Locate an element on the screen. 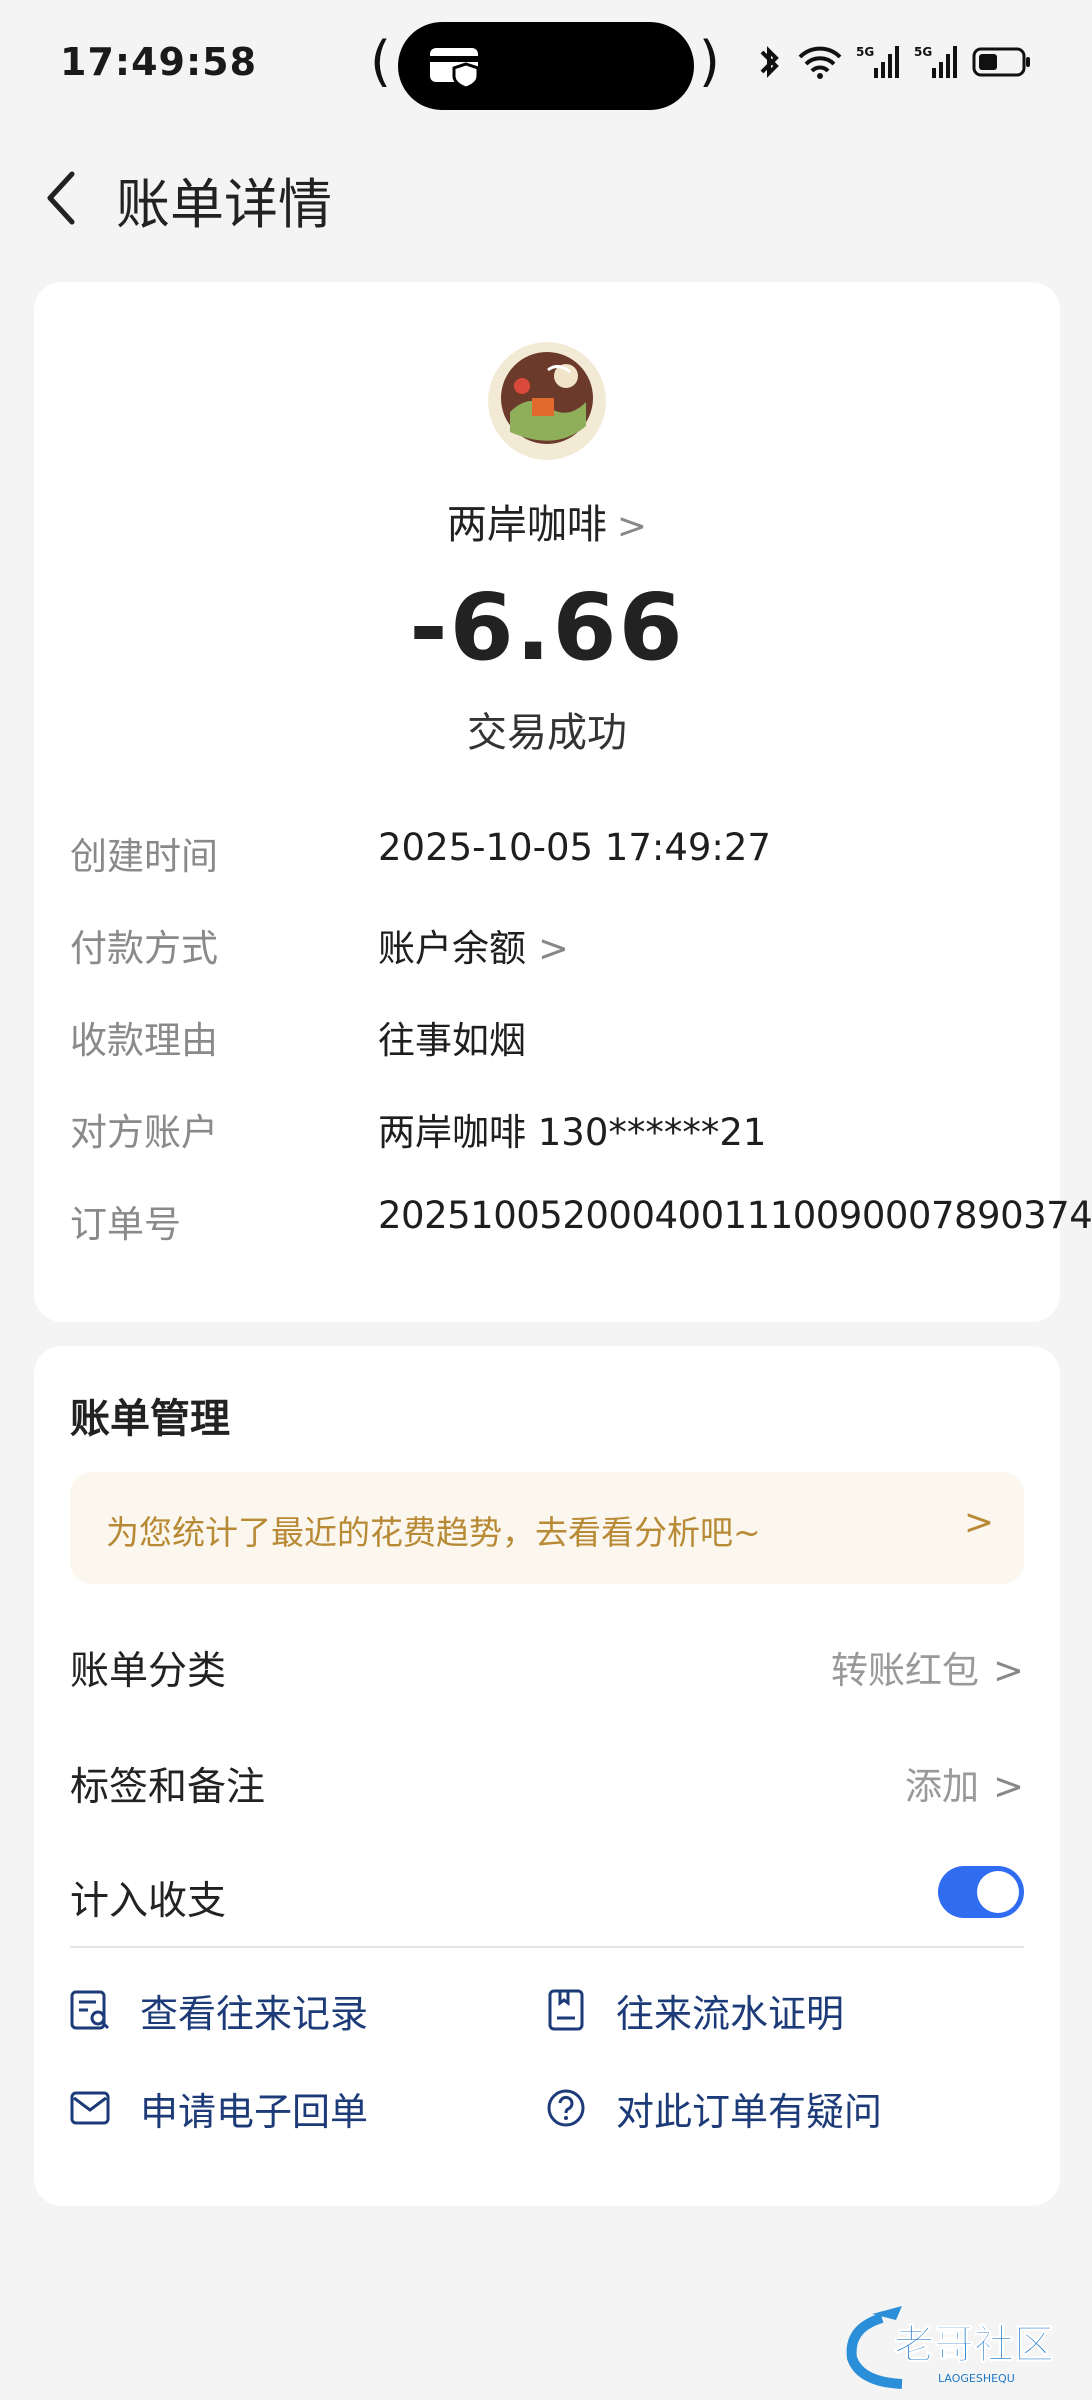  row-value: 转账红包 is located at coordinates (904, 1670).